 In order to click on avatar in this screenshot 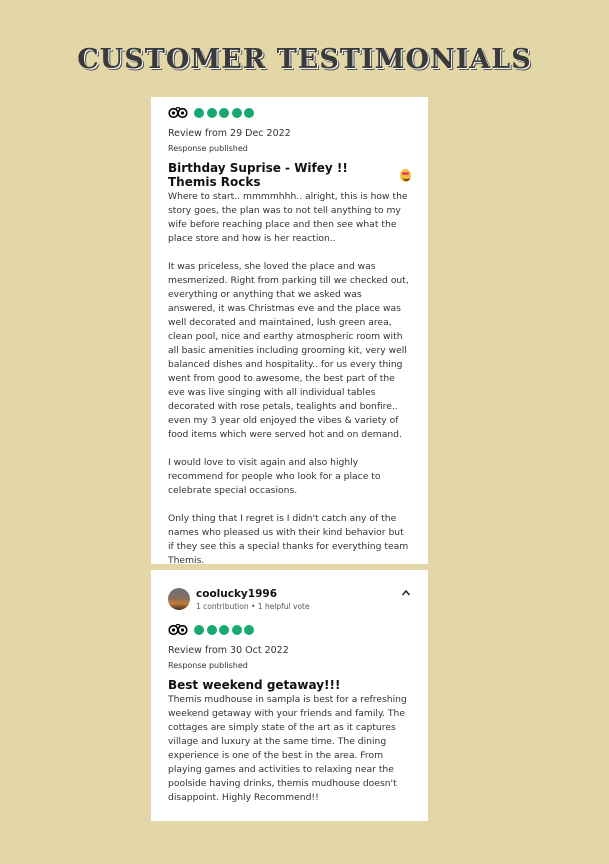, I will do `click(179, 599)`.